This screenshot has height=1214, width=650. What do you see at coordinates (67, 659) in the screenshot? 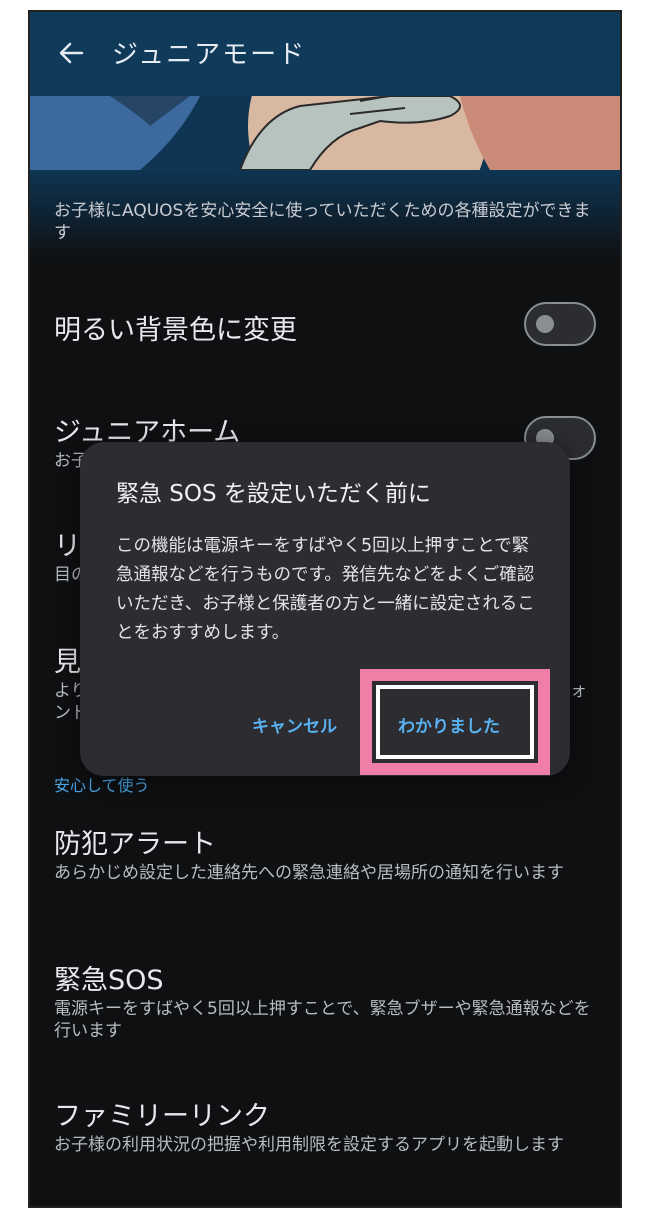
I see `setting-item-4-title: 見` at bounding box center [67, 659].